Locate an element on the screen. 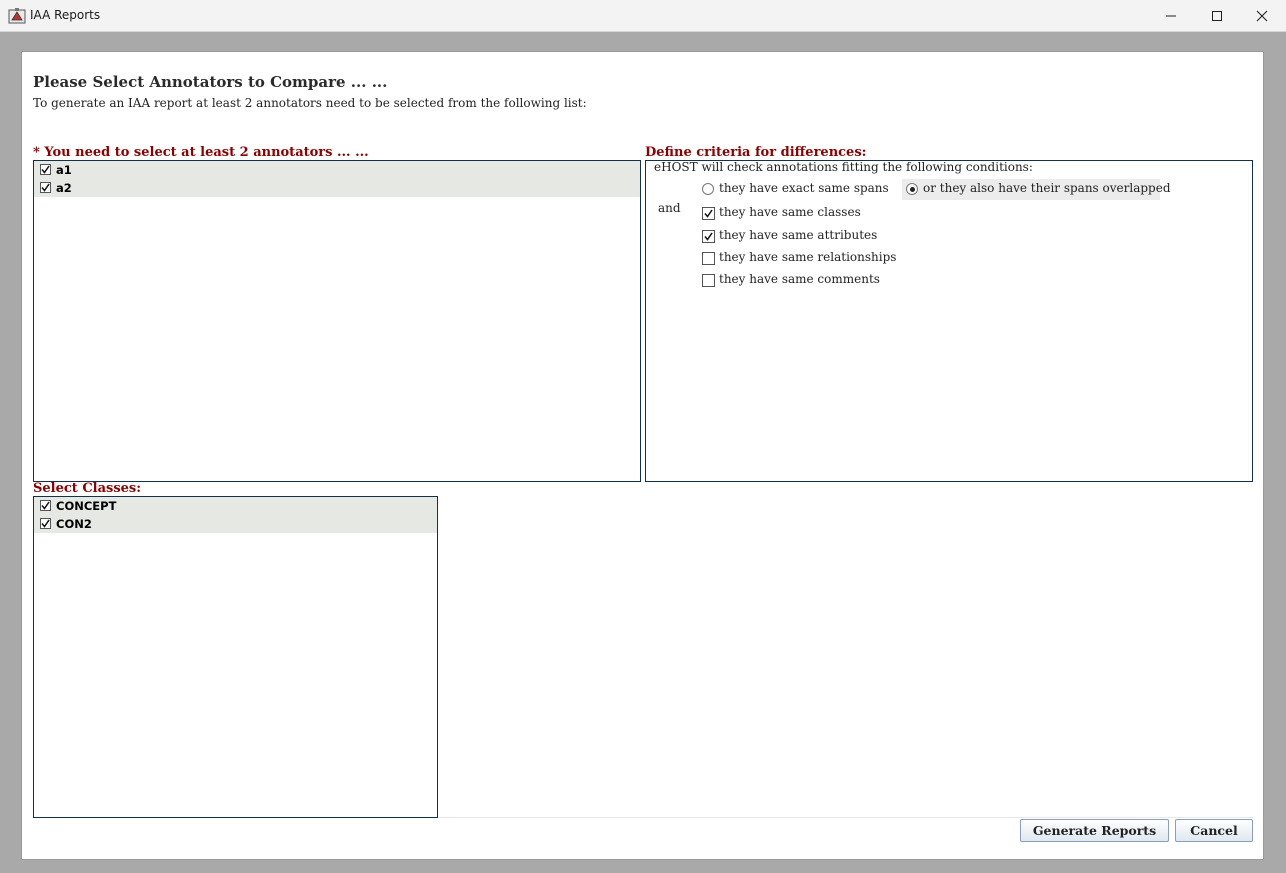 The width and height of the screenshot is (1286, 873). minimize-button is located at coordinates (1171, 15).